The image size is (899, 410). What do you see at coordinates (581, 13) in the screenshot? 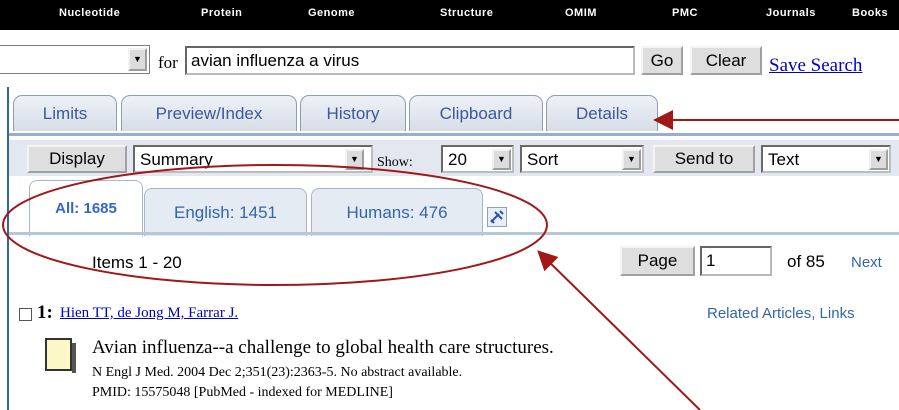
I see `nav-omim: OMIM` at bounding box center [581, 13].